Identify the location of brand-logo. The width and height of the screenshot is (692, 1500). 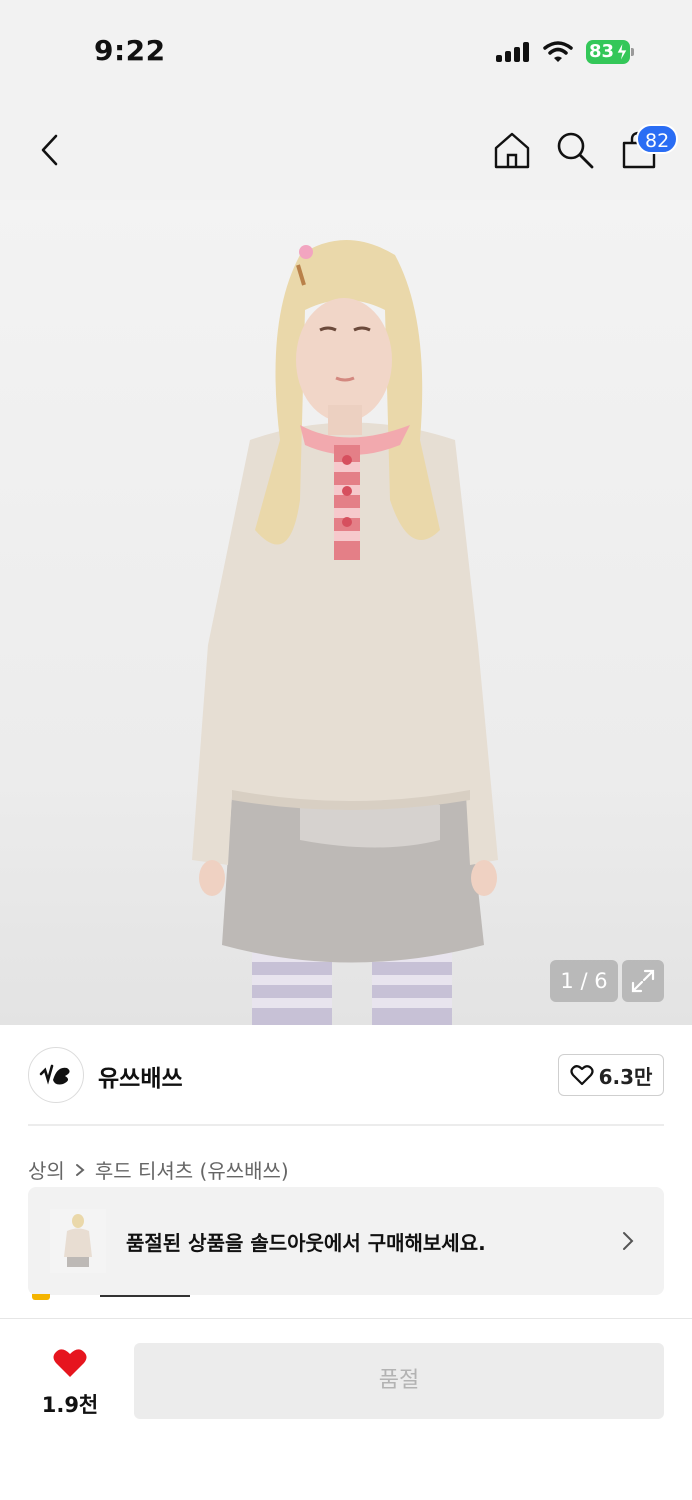
(56, 1075).